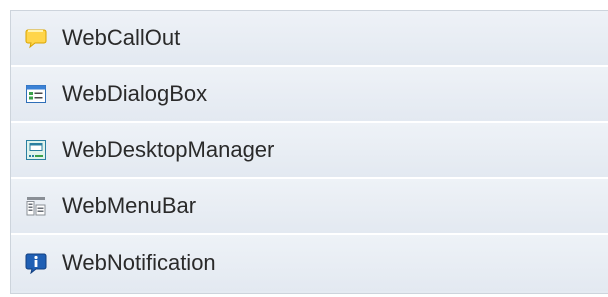 Image resolution: width=608 pixels, height=297 pixels. I want to click on list-item-label: WebMenuBar, so click(129, 205).